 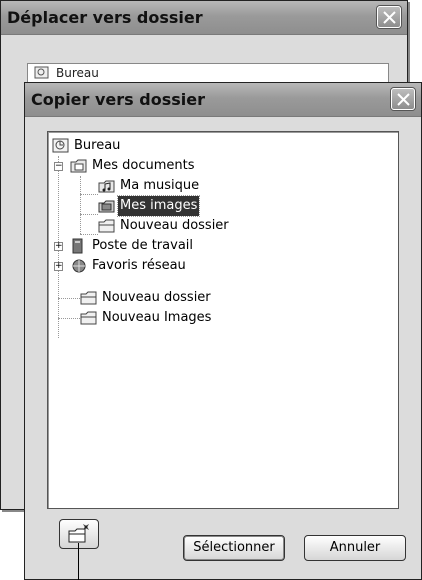 I want to click on tree-item-label: Ma musique, so click(x=160, y=185).